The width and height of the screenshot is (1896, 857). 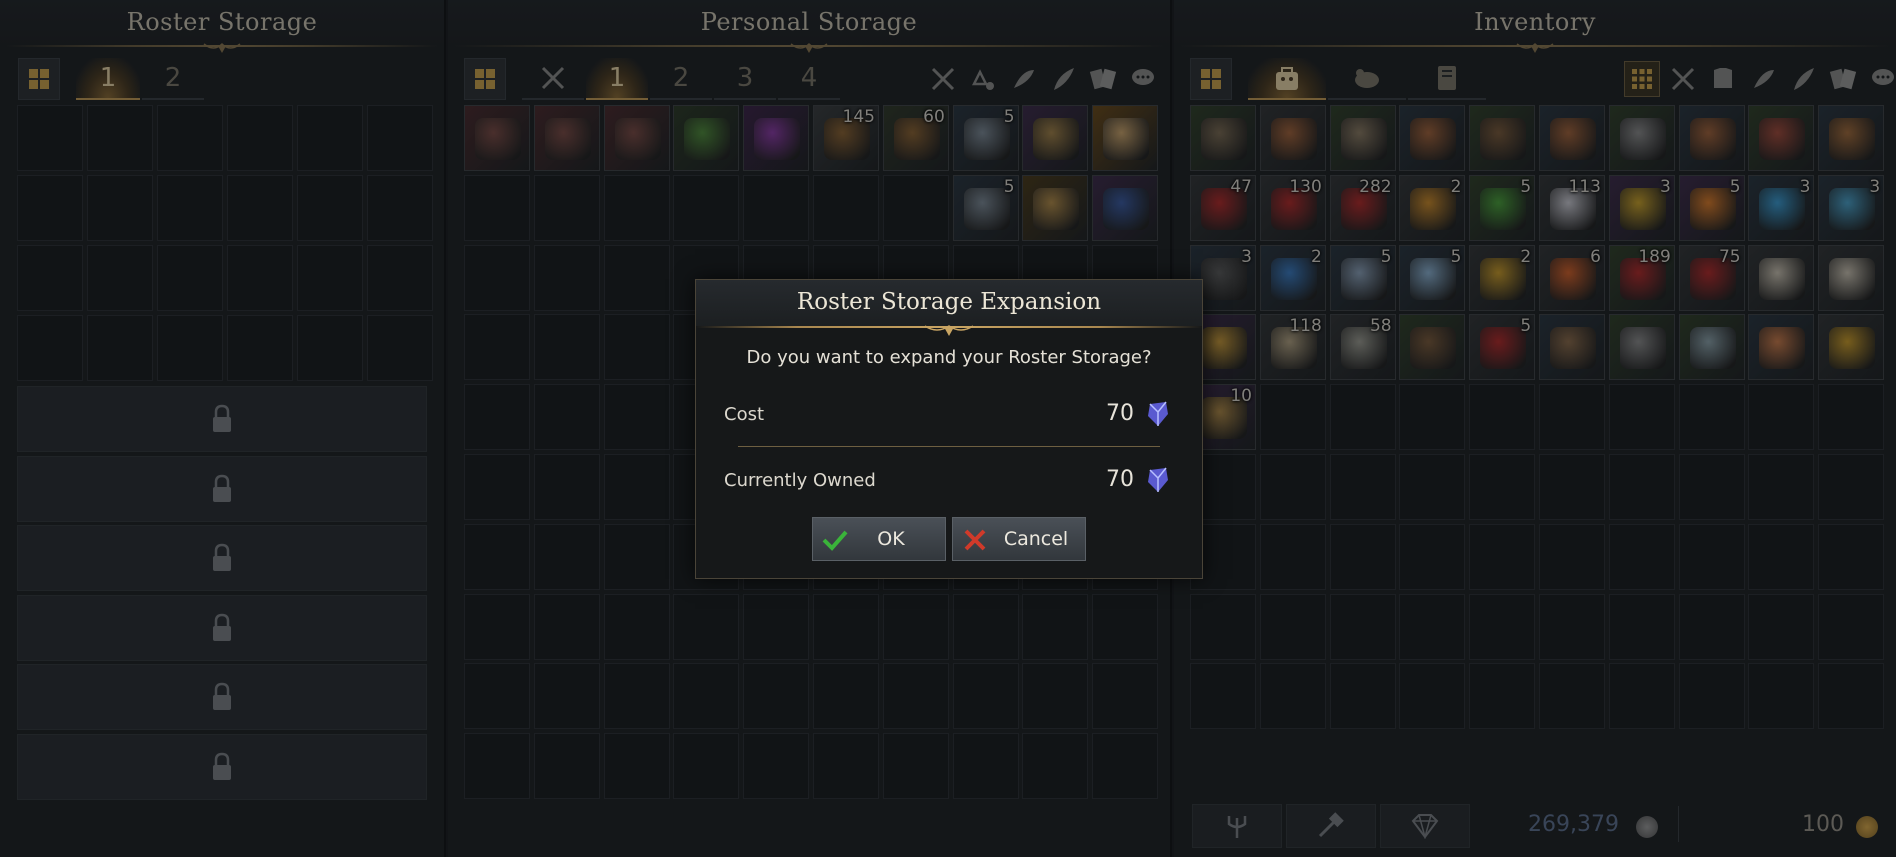 I want to click on cancel-button: Cancel, so click(x=1019, y=539).